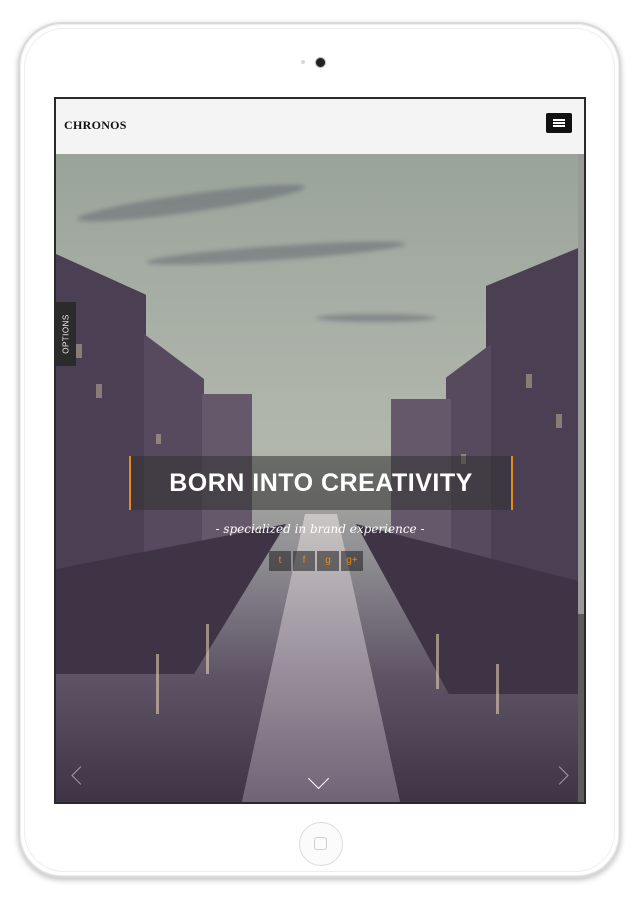  I want to click on twitter-icon: t, so click(280, 561).